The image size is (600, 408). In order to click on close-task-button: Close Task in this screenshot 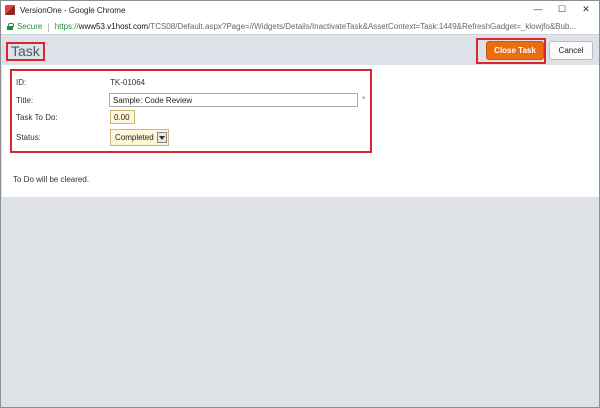, I will do `click(515, 50)`.